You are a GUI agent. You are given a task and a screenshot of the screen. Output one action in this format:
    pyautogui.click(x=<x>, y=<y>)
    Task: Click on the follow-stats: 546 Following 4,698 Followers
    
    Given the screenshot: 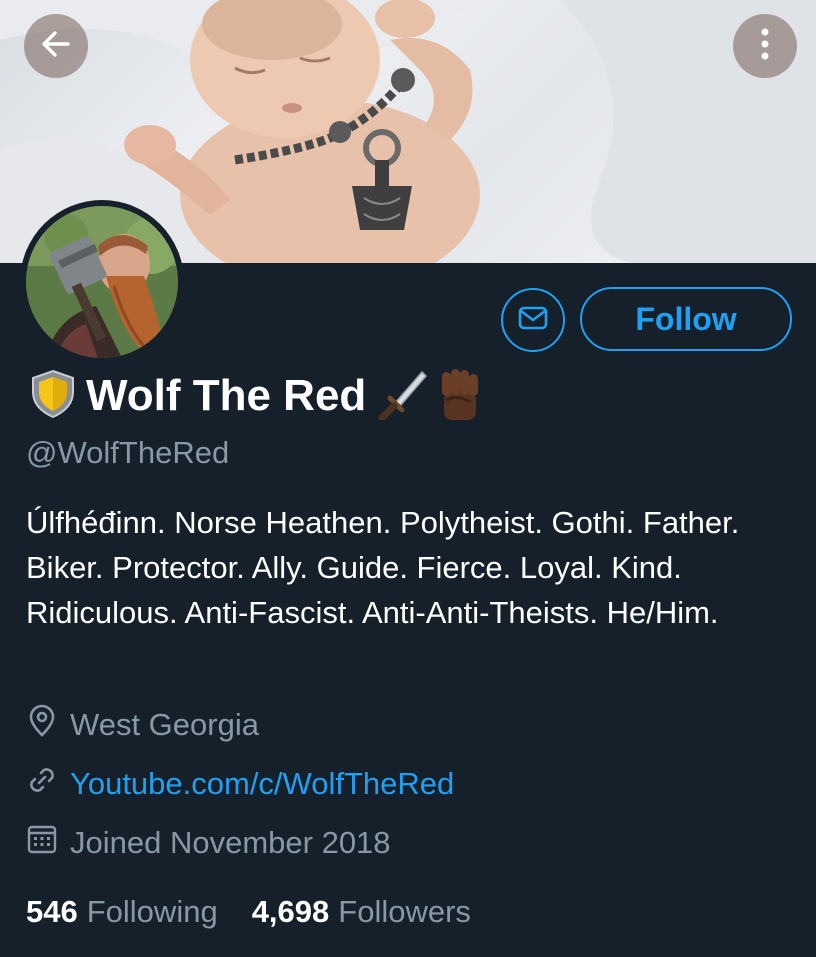 What is the action you would take?
    pyautogui.click(x=248, y=912)
    